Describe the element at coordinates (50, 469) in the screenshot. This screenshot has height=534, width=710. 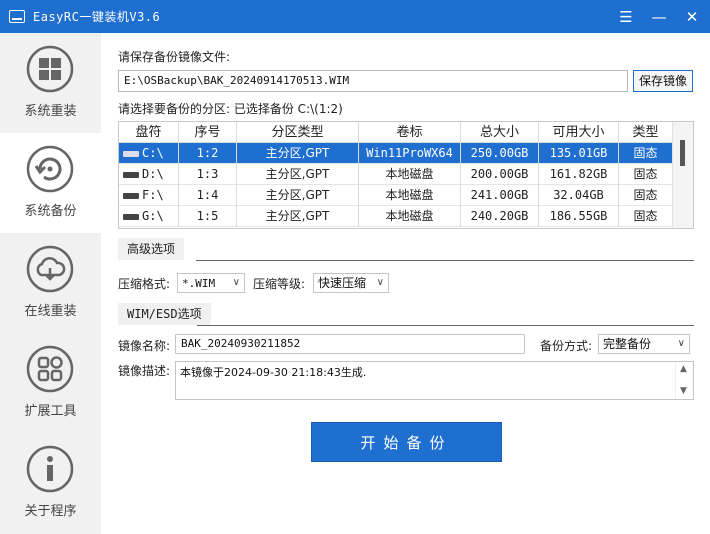
I see `info-icon` at that location.